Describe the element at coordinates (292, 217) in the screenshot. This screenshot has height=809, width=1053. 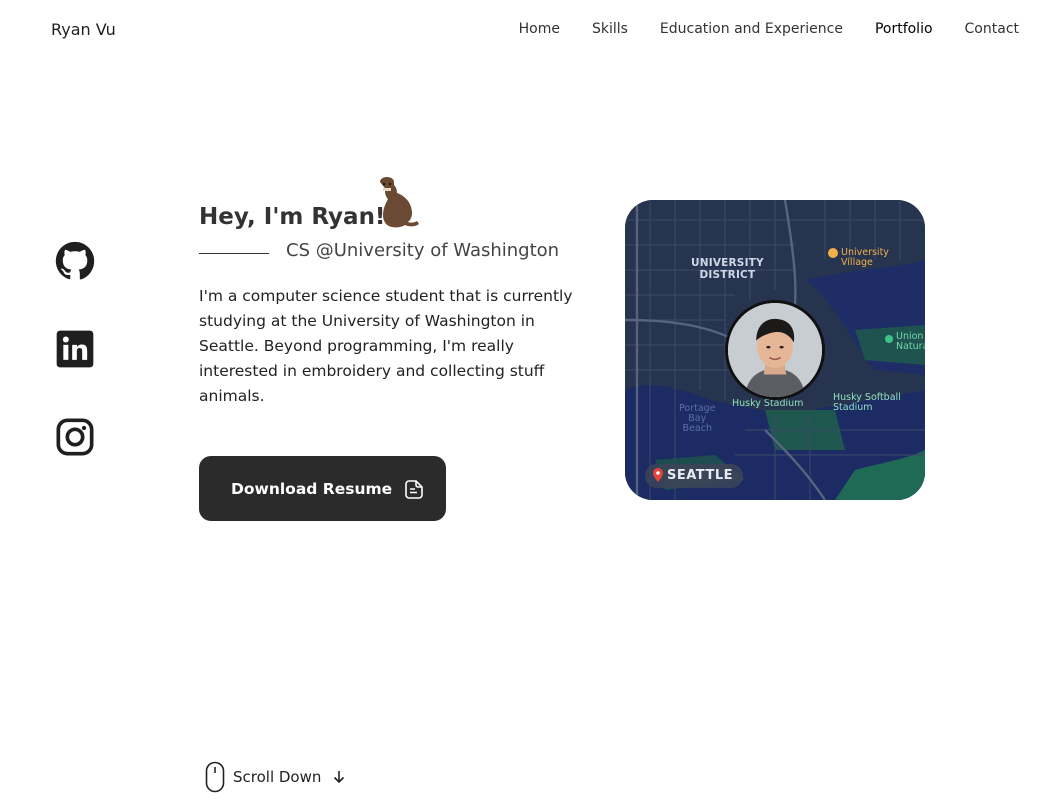
I see `greeting-heading: Hey, I'm Ryan!` at that location.